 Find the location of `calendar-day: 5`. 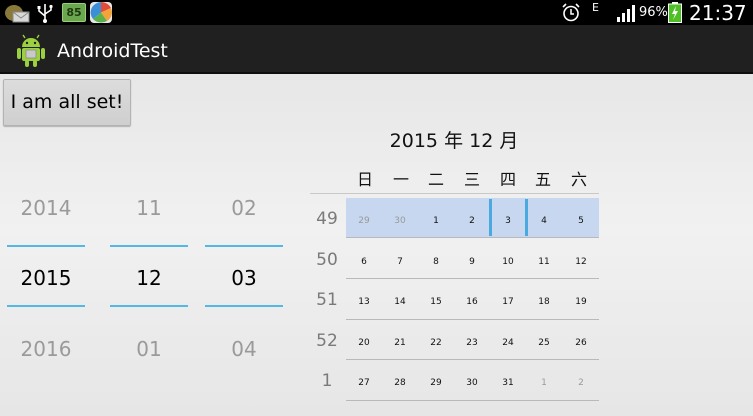

calendar-day: 5 is located at coordinates (581, 221).